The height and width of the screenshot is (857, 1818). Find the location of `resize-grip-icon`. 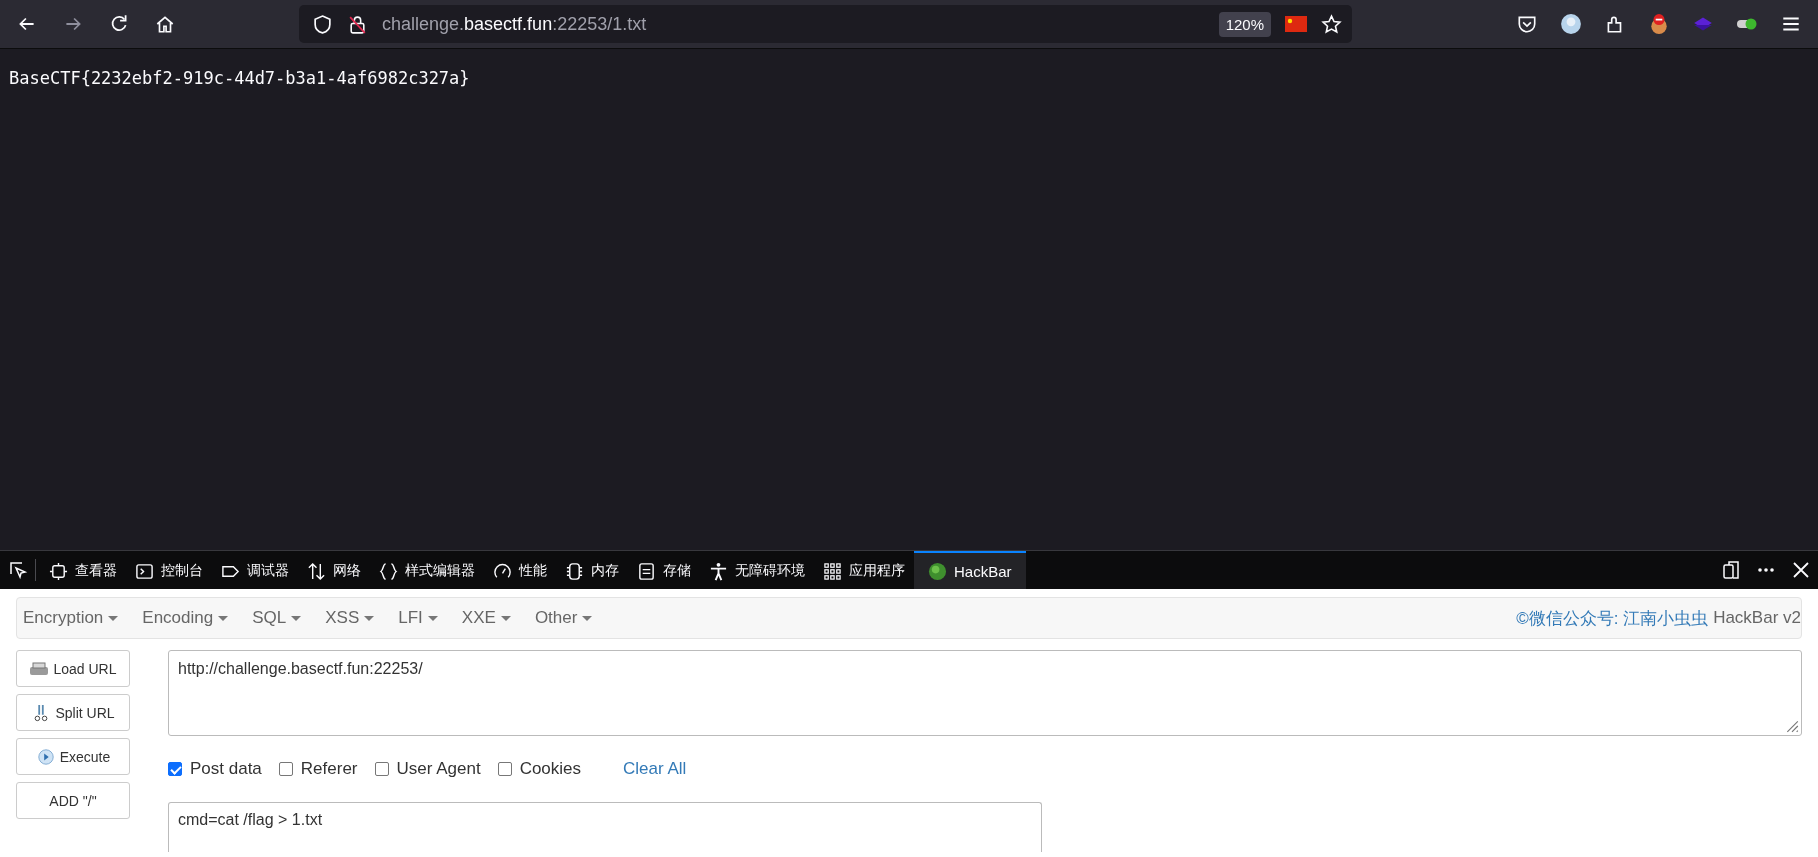

resize-grip-icon is located at coordinates (1792, 726).